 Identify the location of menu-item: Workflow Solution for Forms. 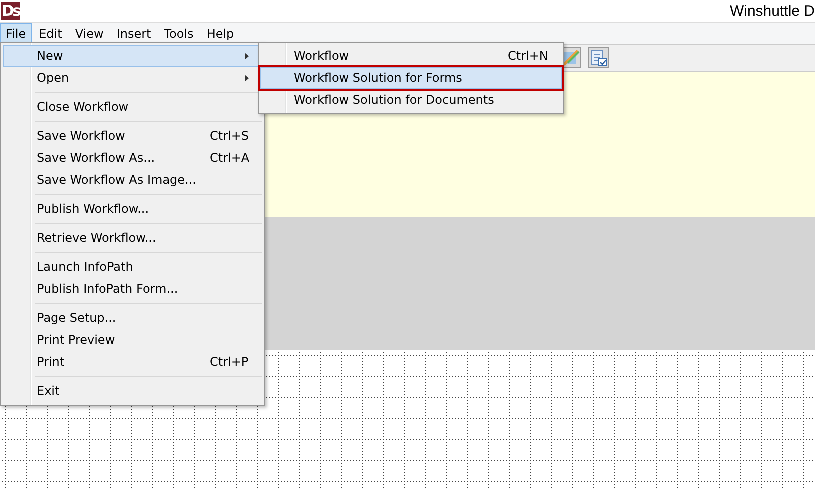
(411, 78).